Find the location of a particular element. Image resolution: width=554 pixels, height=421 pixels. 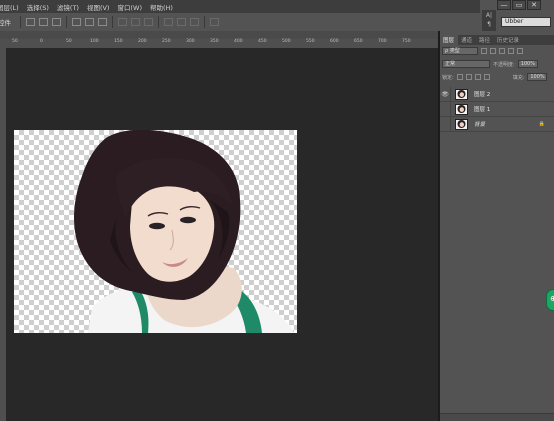

layer-row: 背景 🔒 is located at coordinates (497, 124).